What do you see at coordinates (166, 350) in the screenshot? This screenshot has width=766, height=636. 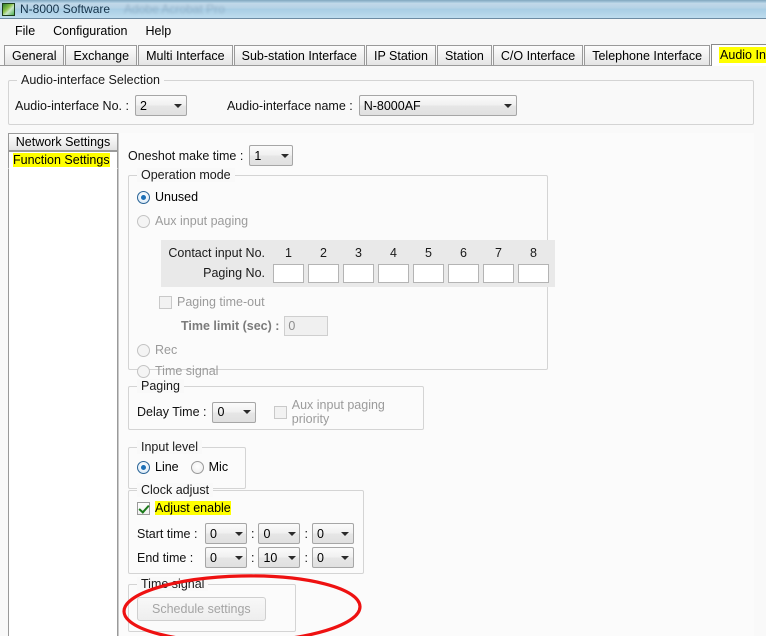 I see `radio-rec-label: Rec` at bounding box center [166, 350].